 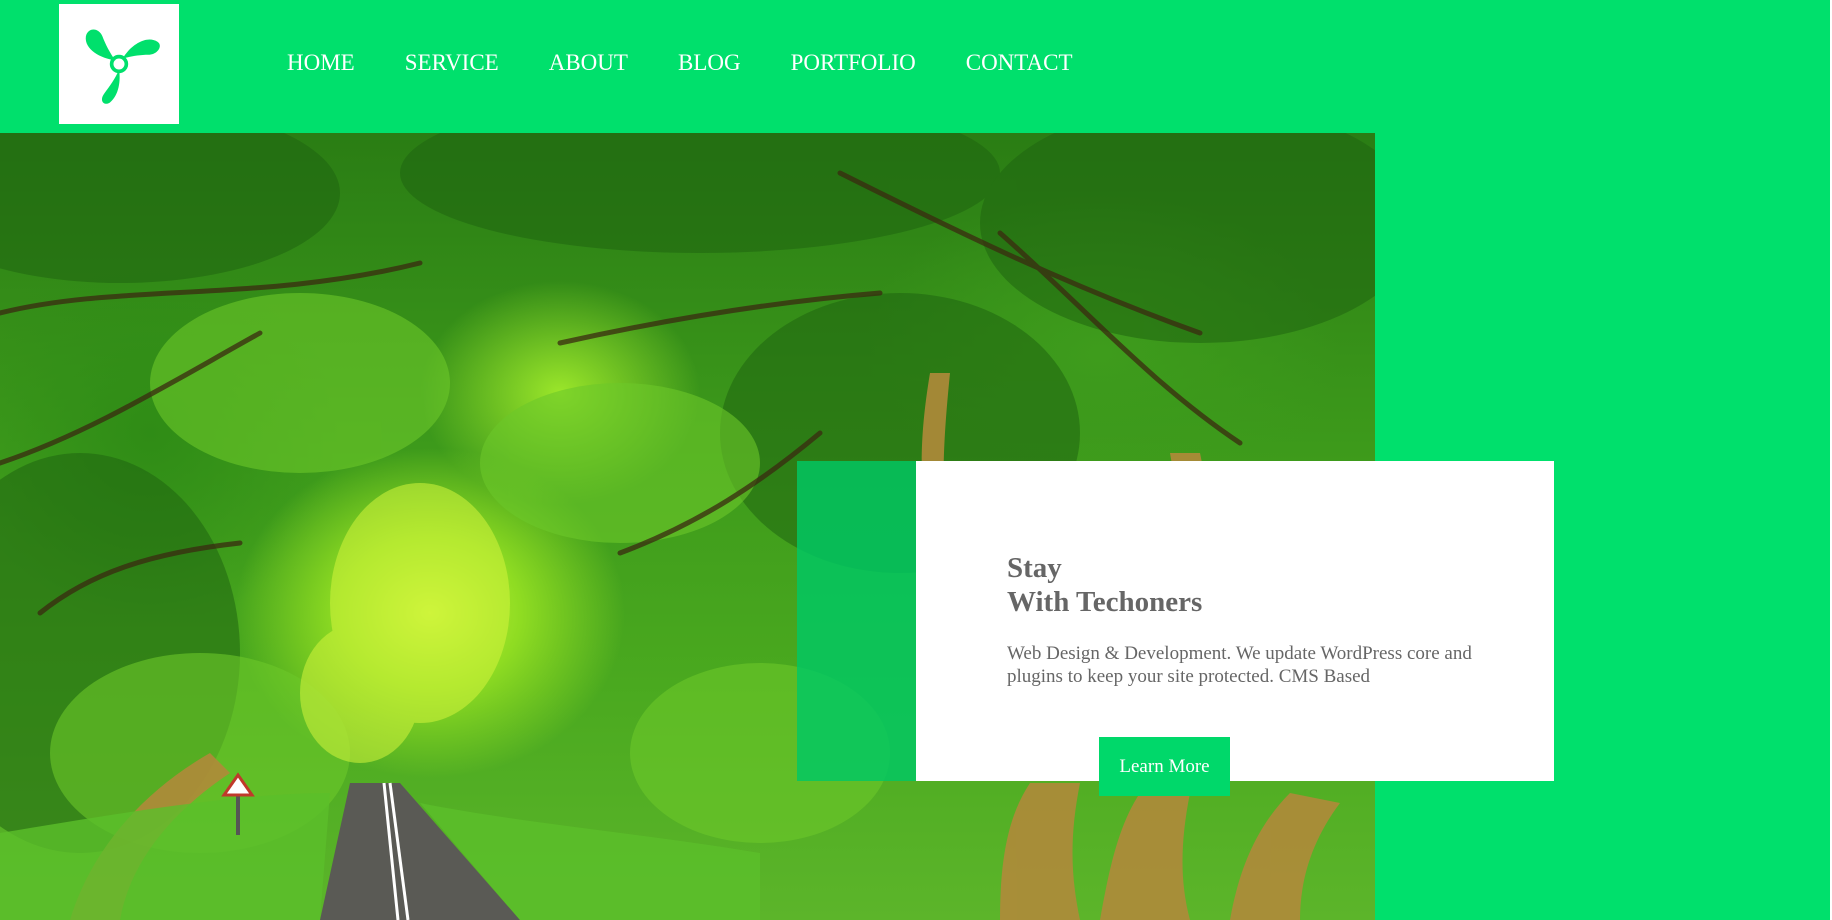 I want to click on learn-more-button: Learn More, so click(x=1164, y=766).